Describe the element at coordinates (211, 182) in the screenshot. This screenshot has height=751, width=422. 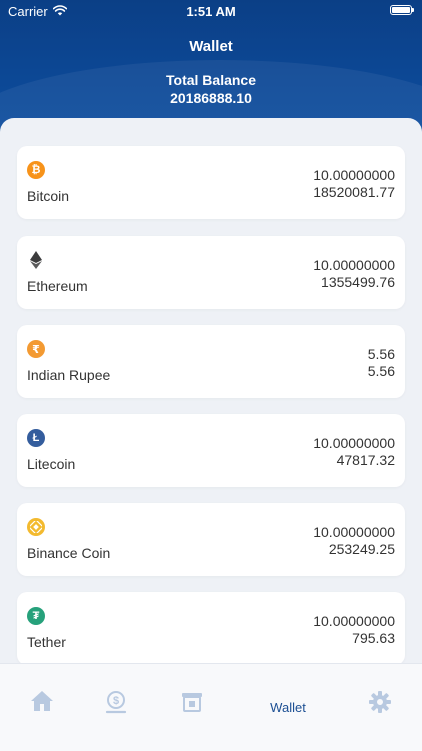
I see `coin-card-bitcoin: ₿ Bitcoin 10.00000000 18520081.77` at that location.